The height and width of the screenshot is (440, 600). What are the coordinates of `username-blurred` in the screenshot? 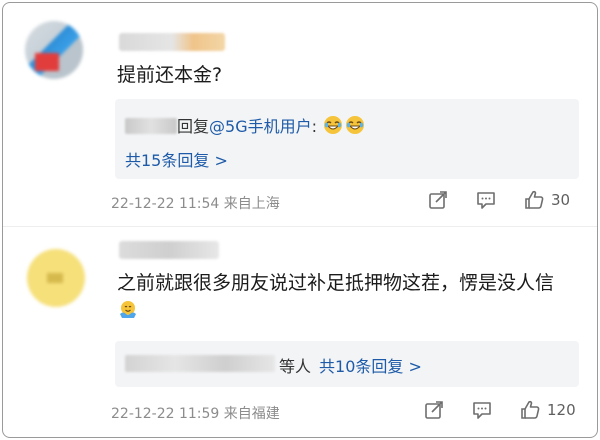 It's located at (169, 250).